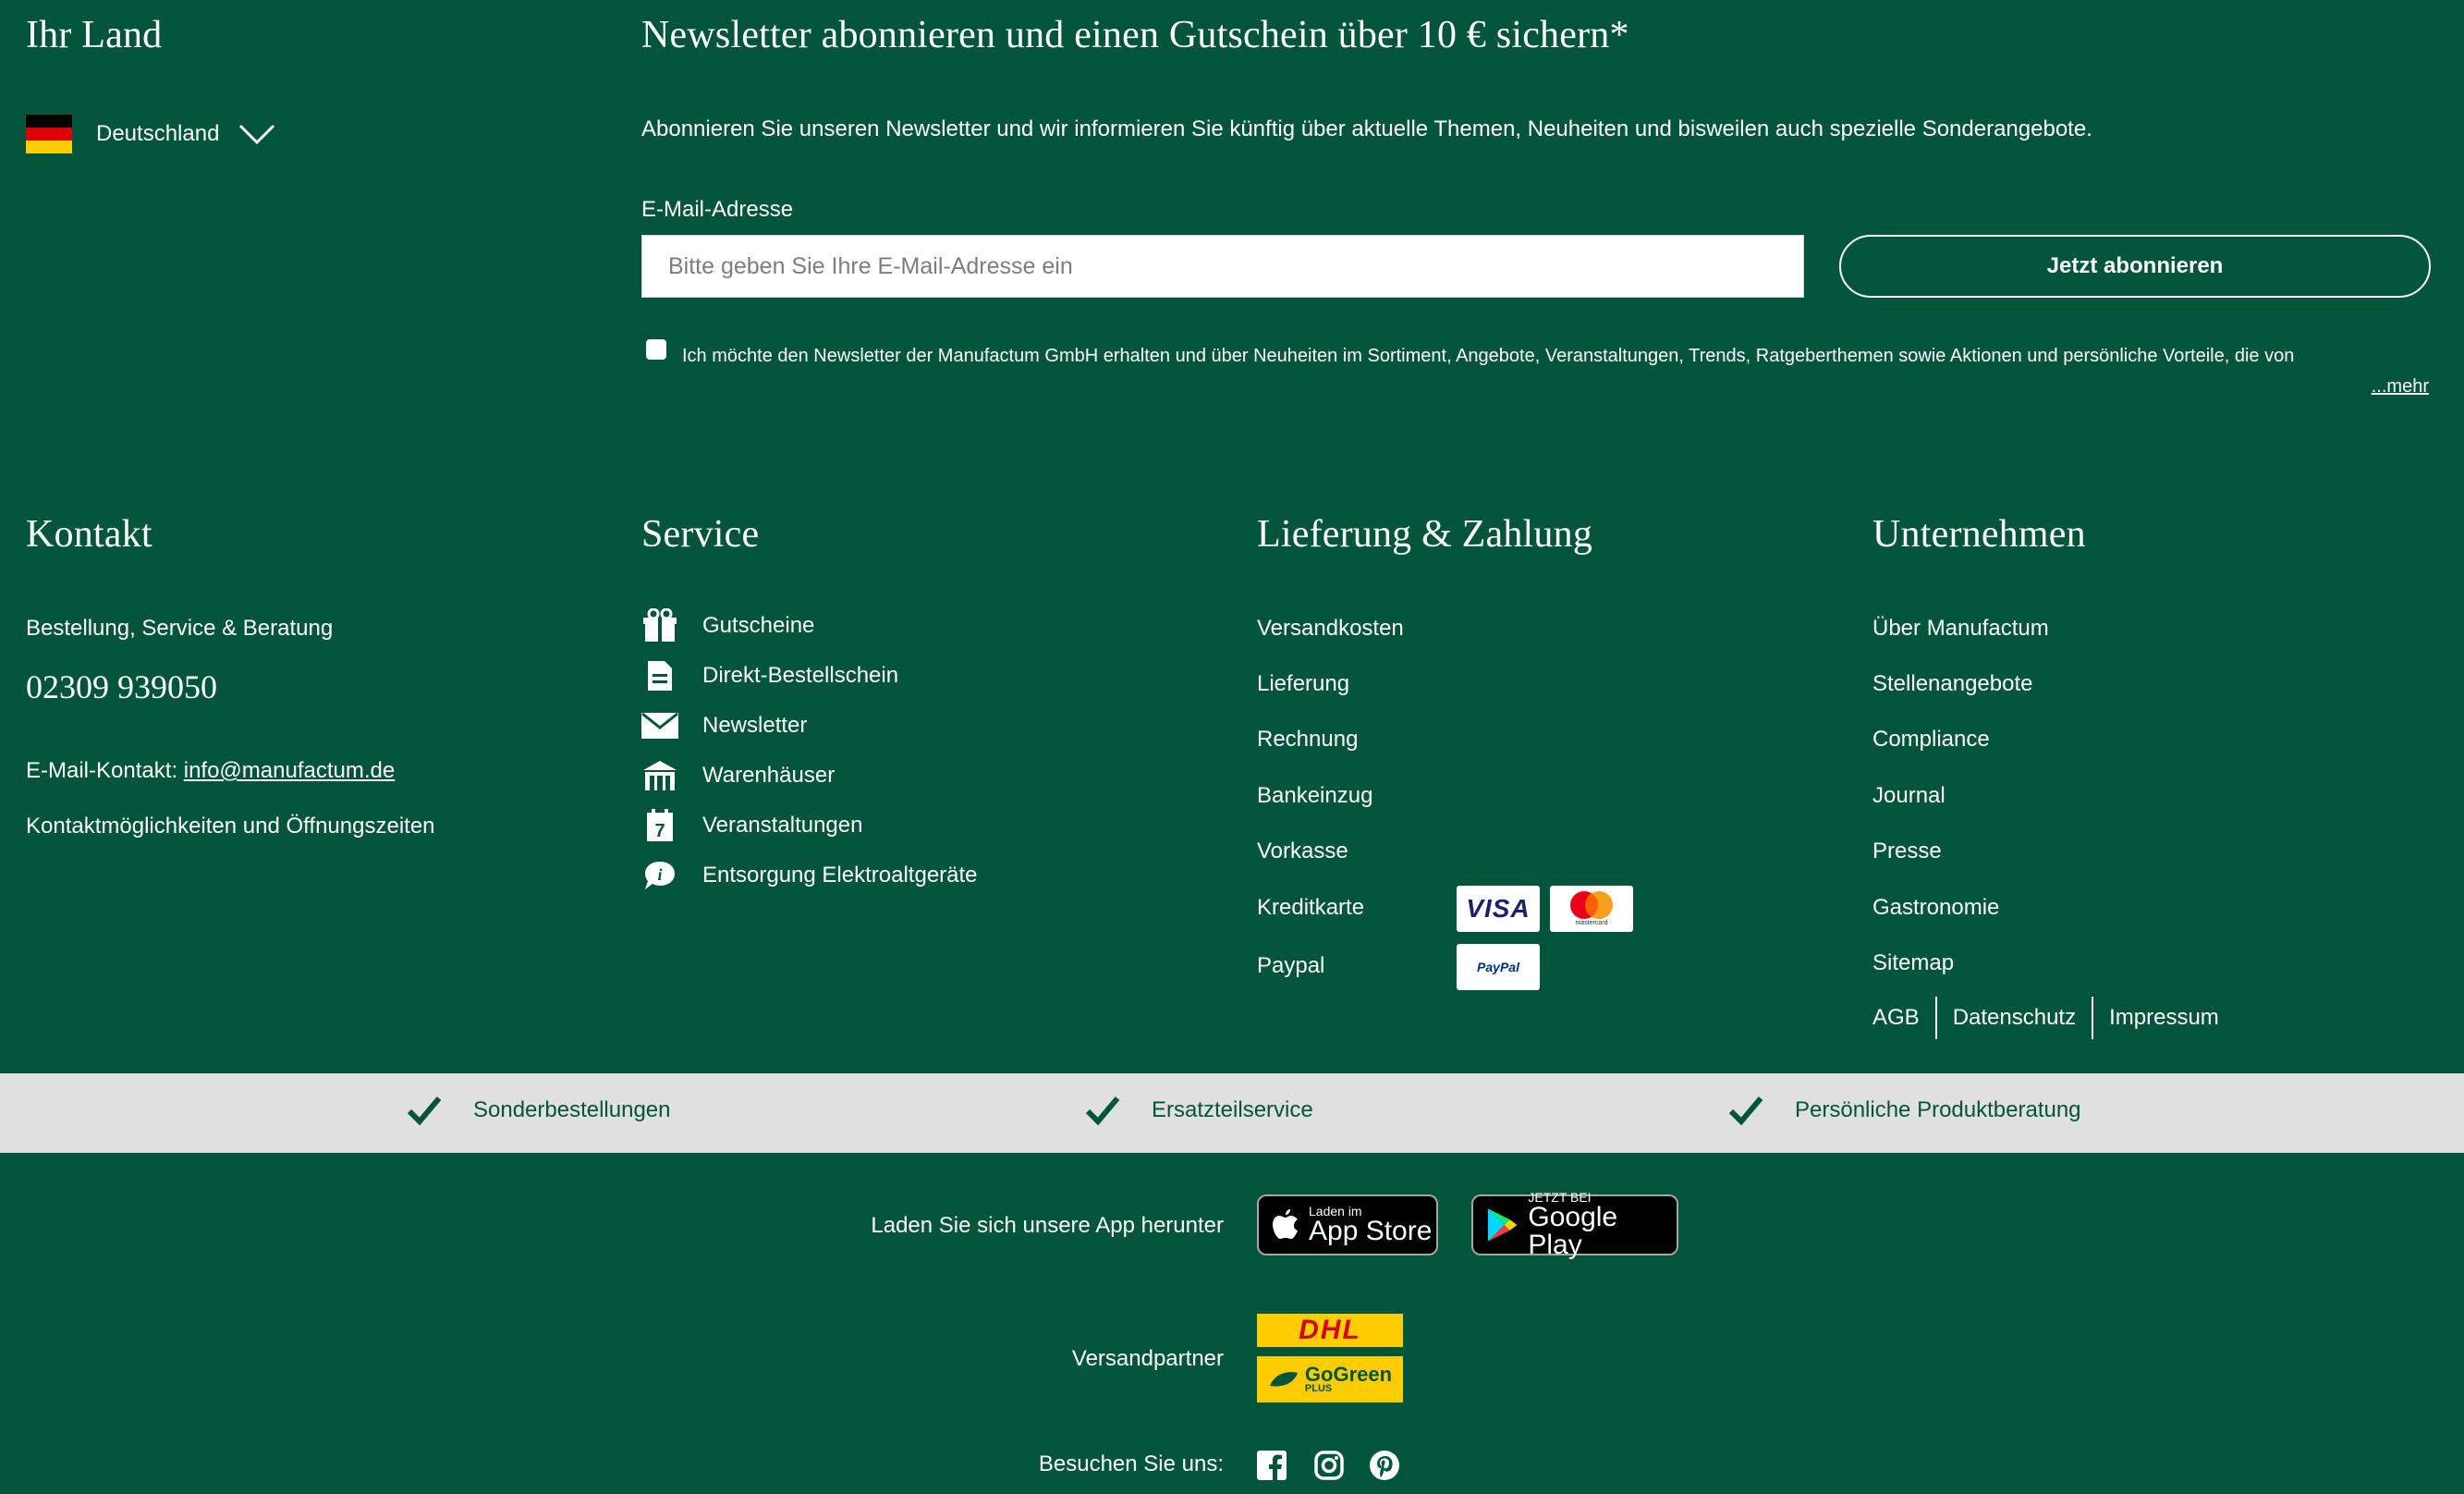  I want to click on legal-links: AGB Datenschutz Impressum, so click(2045, 1018).